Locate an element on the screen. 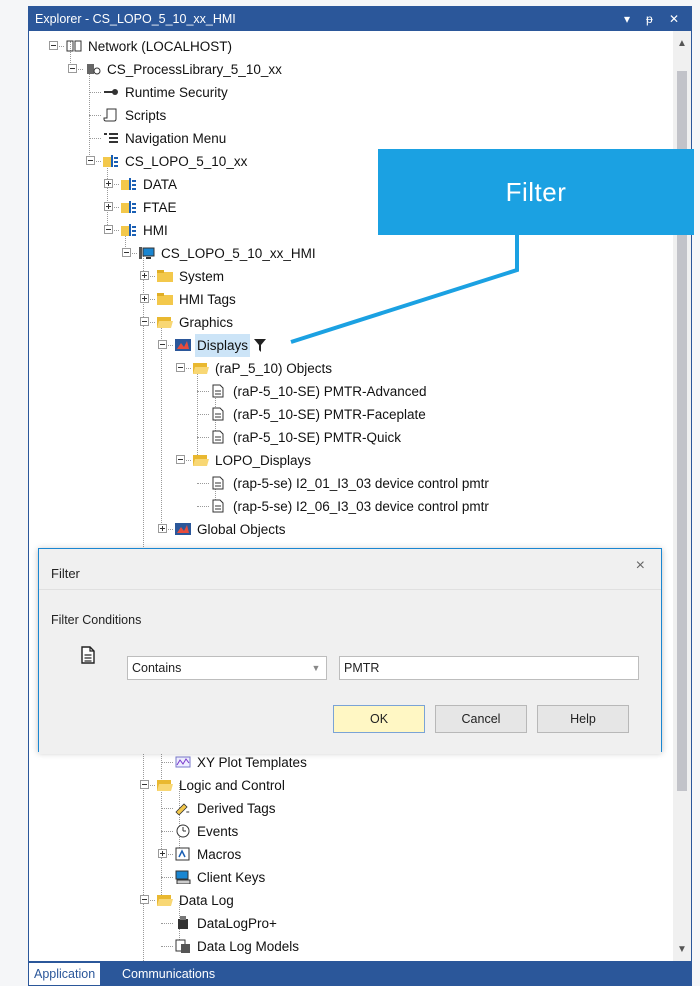 This screenshot has height=986, width=700. tree-item: FTAE is located at coordinates (141, 207).